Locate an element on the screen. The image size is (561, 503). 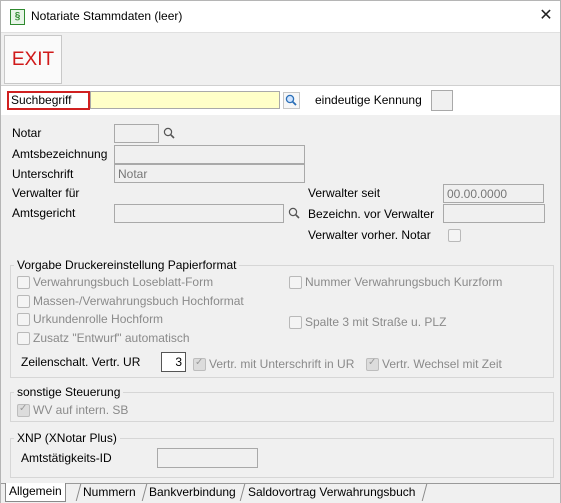
search-bar: Suchbegriff eindeutige Kennung is located at coordinates (280, 100).